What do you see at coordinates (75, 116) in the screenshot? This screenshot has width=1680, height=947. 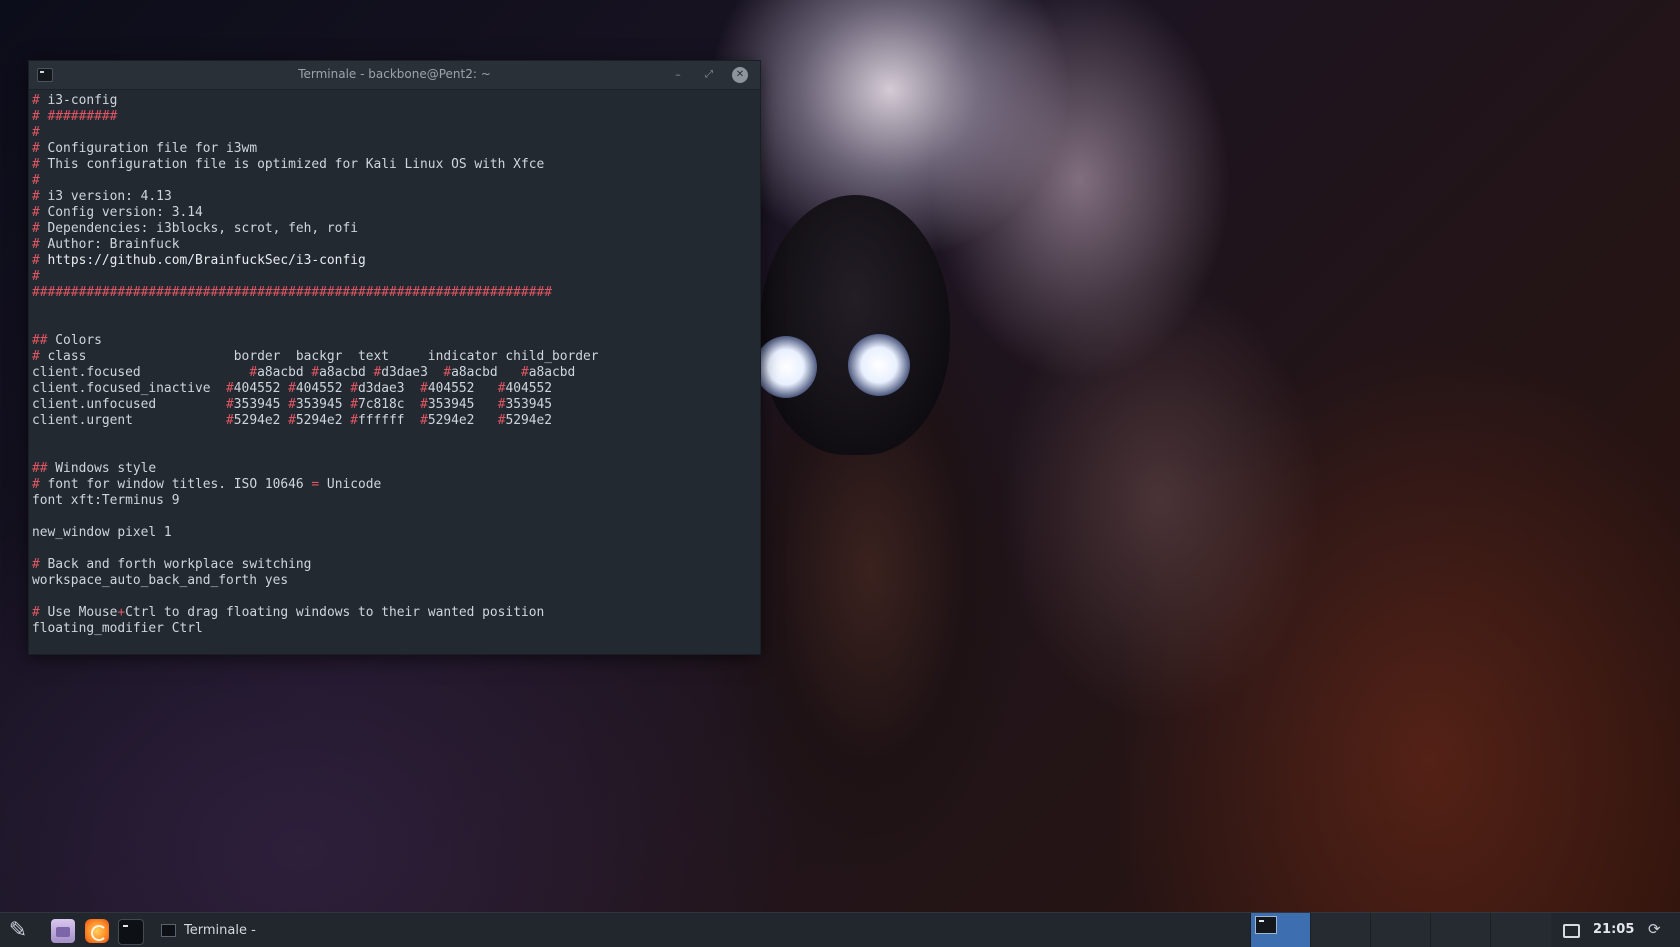 I see `terminal-text-segment: # #########` at bounding box center [75, 116].